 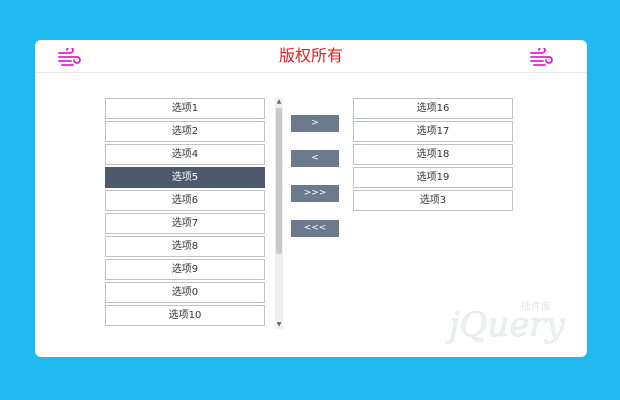 What do you see at coordinates (433, 108) in the screenshot?
I see `list-item: 选项16` at bounding box center [433, 108].